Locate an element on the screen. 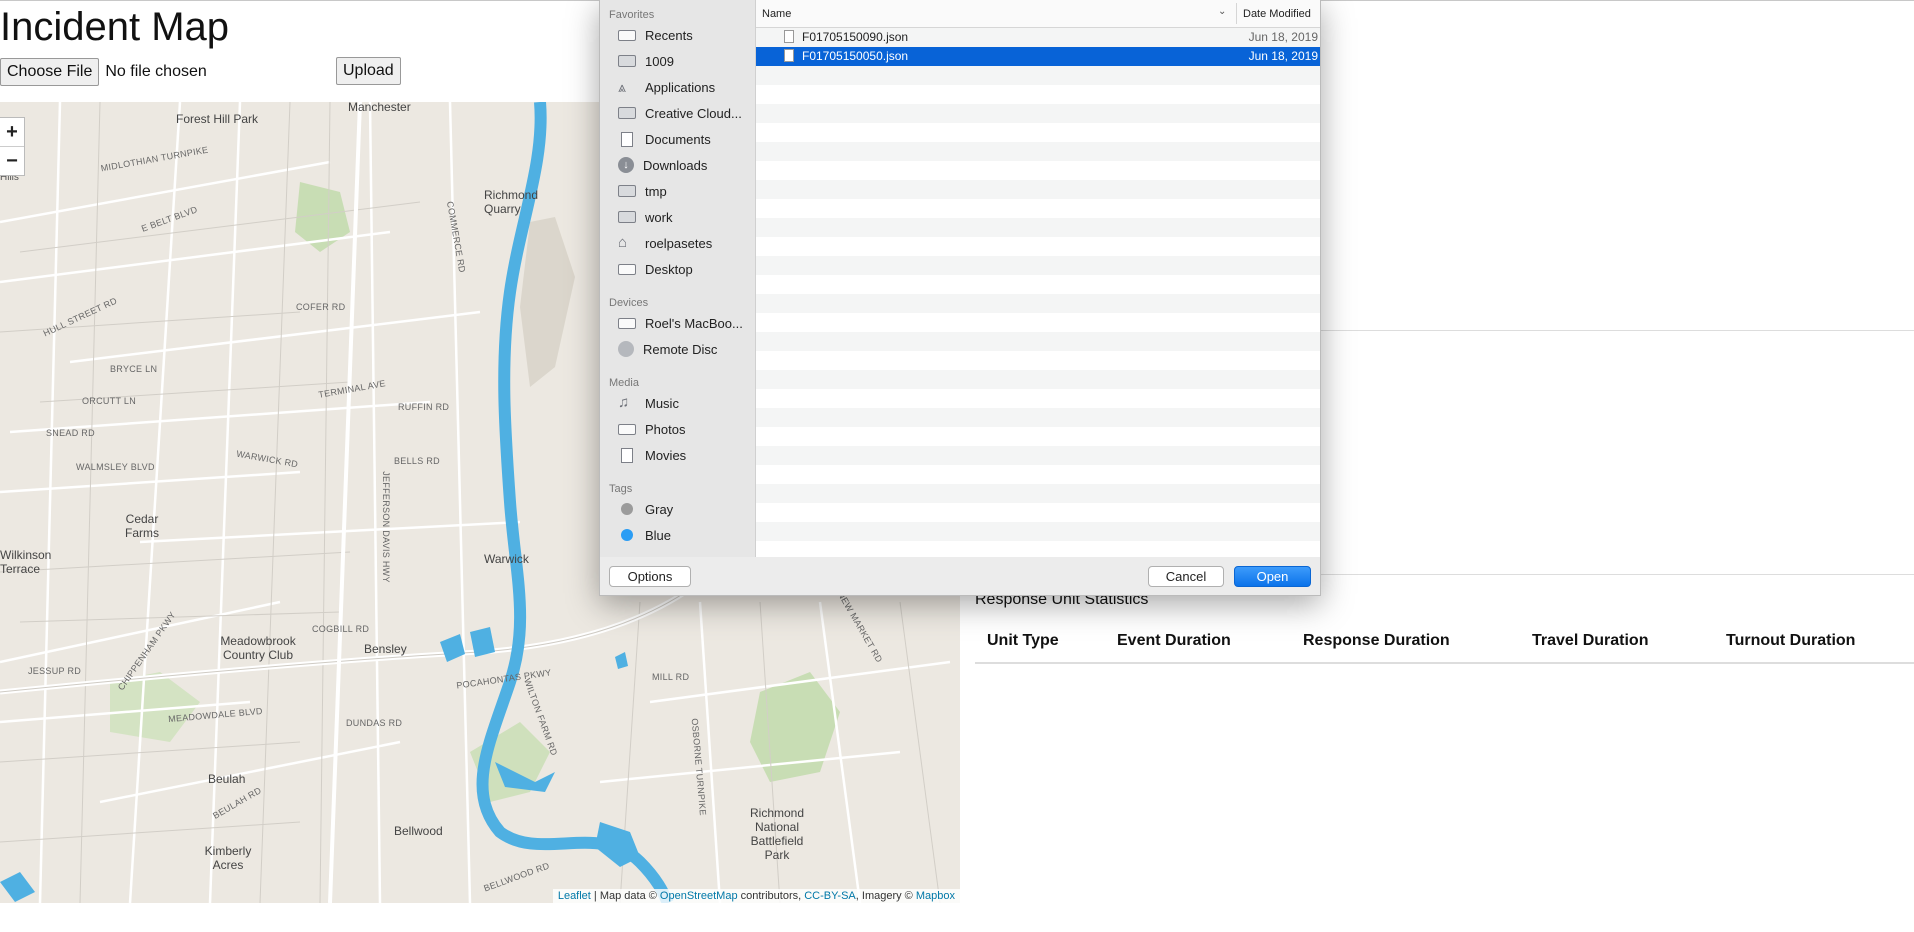 The width and height of the screenshot is (1914, 932). music-icon: ♫ is located at coordinates (624, 402).